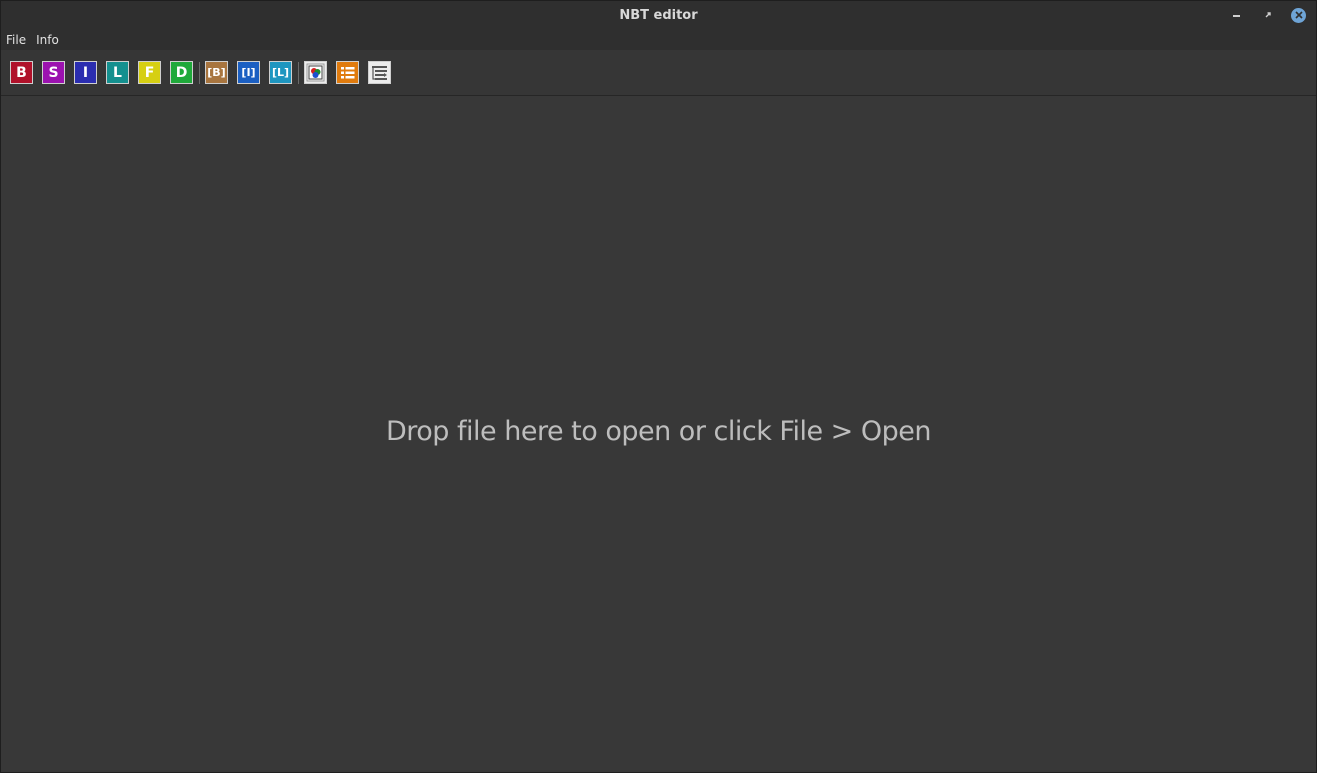 Image resolution: width=1317 pixels, height=773 pixels. Describe the element at coordinates (16, 40) in the screenshot. I see `menu-file: File` at that location.